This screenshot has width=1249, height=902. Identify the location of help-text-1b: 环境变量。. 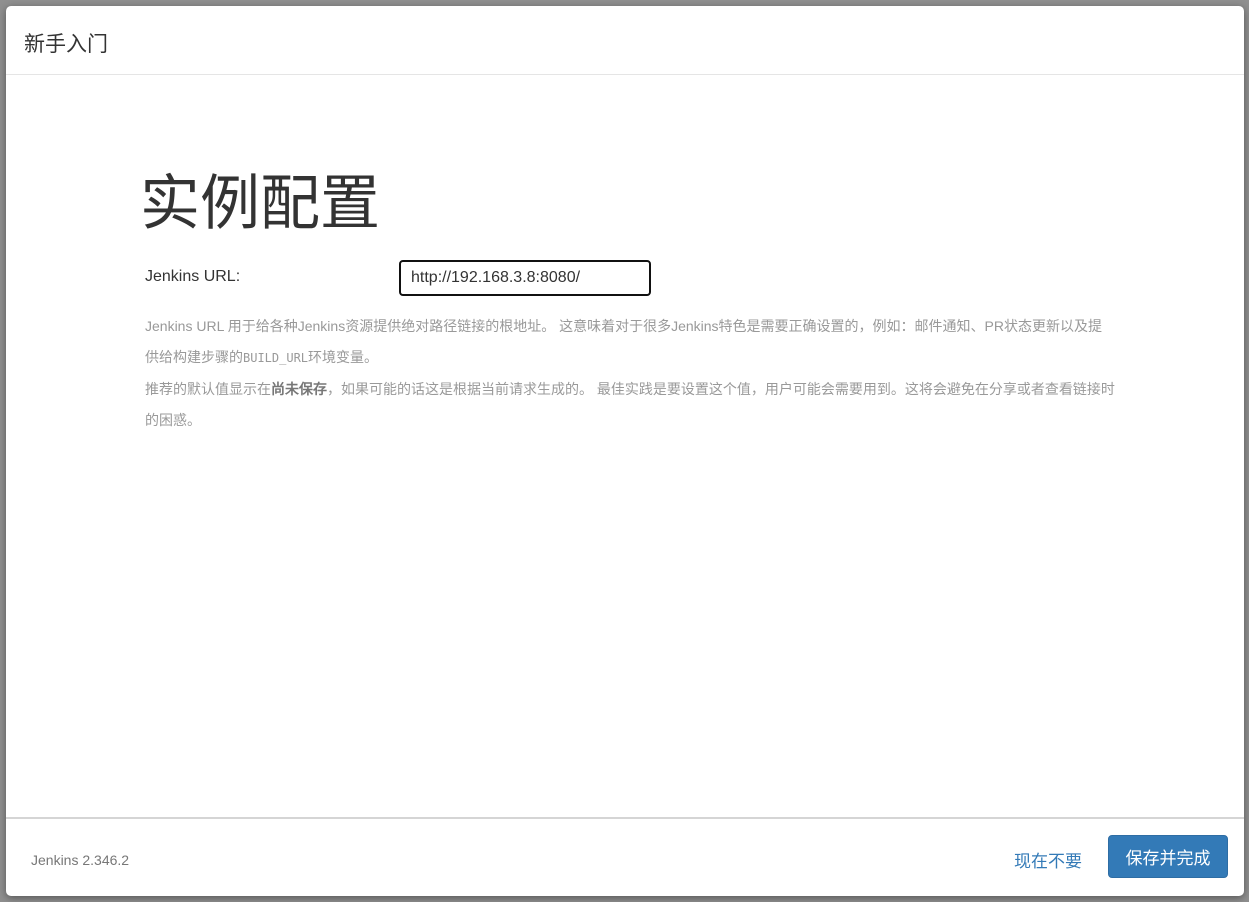
(343, 357).